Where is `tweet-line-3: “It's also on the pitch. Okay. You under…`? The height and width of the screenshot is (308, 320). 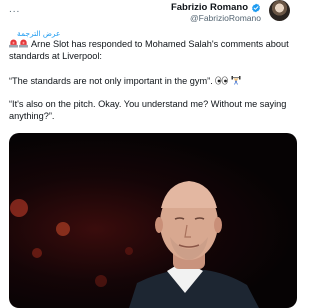
tweet-line-3: “It's also on the pitch. Okay. You under… is located at coordinates (148, 110).